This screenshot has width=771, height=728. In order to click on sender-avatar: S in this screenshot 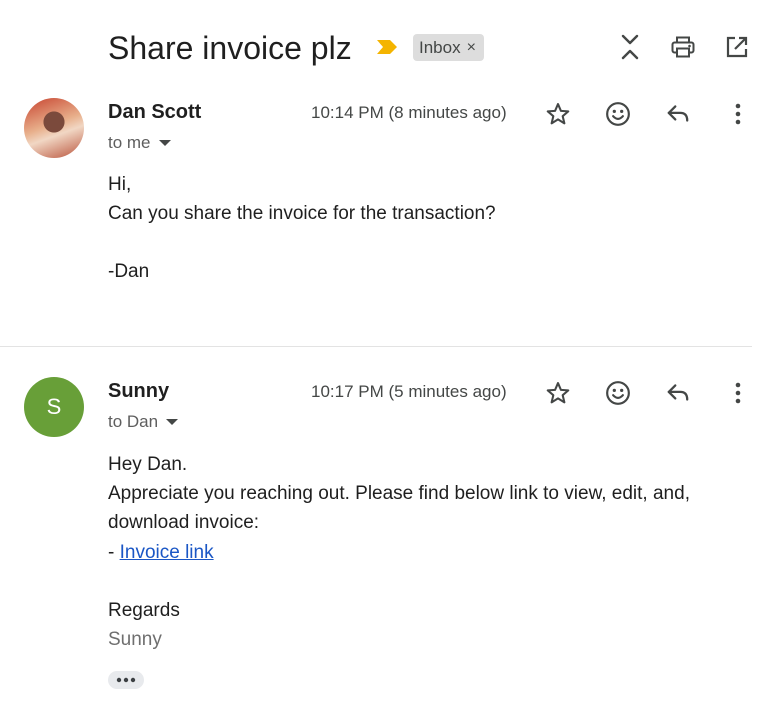, I will do `click(54, 407)`.